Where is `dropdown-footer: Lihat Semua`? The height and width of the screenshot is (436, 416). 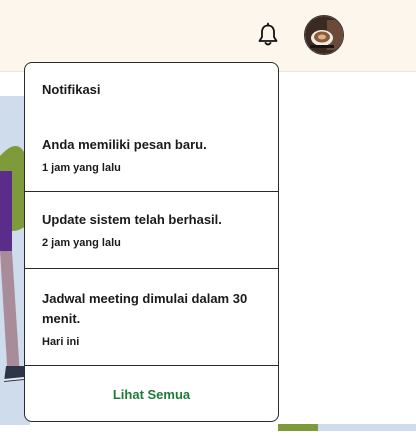
dropdown-footer: Lihat Semua is located at coordinates (151, 393).